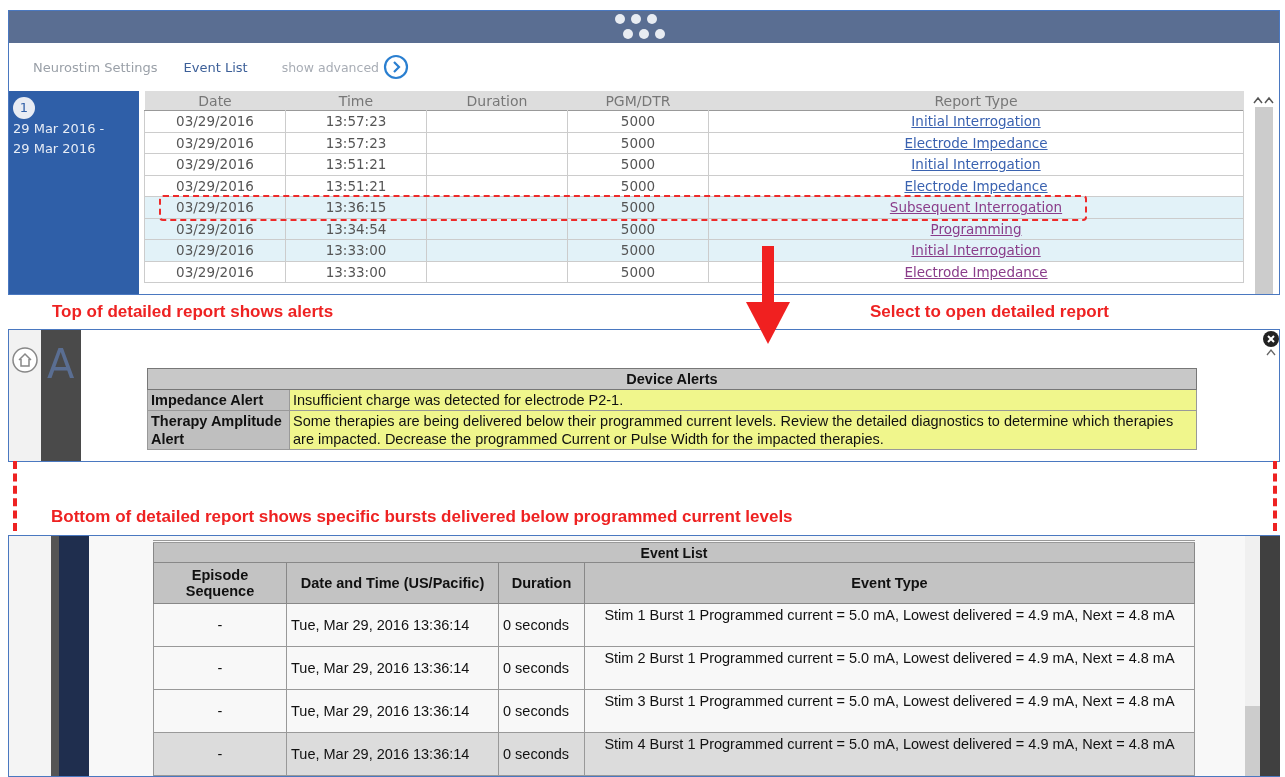  I want to click on column-header: Date, so click(215, 101).